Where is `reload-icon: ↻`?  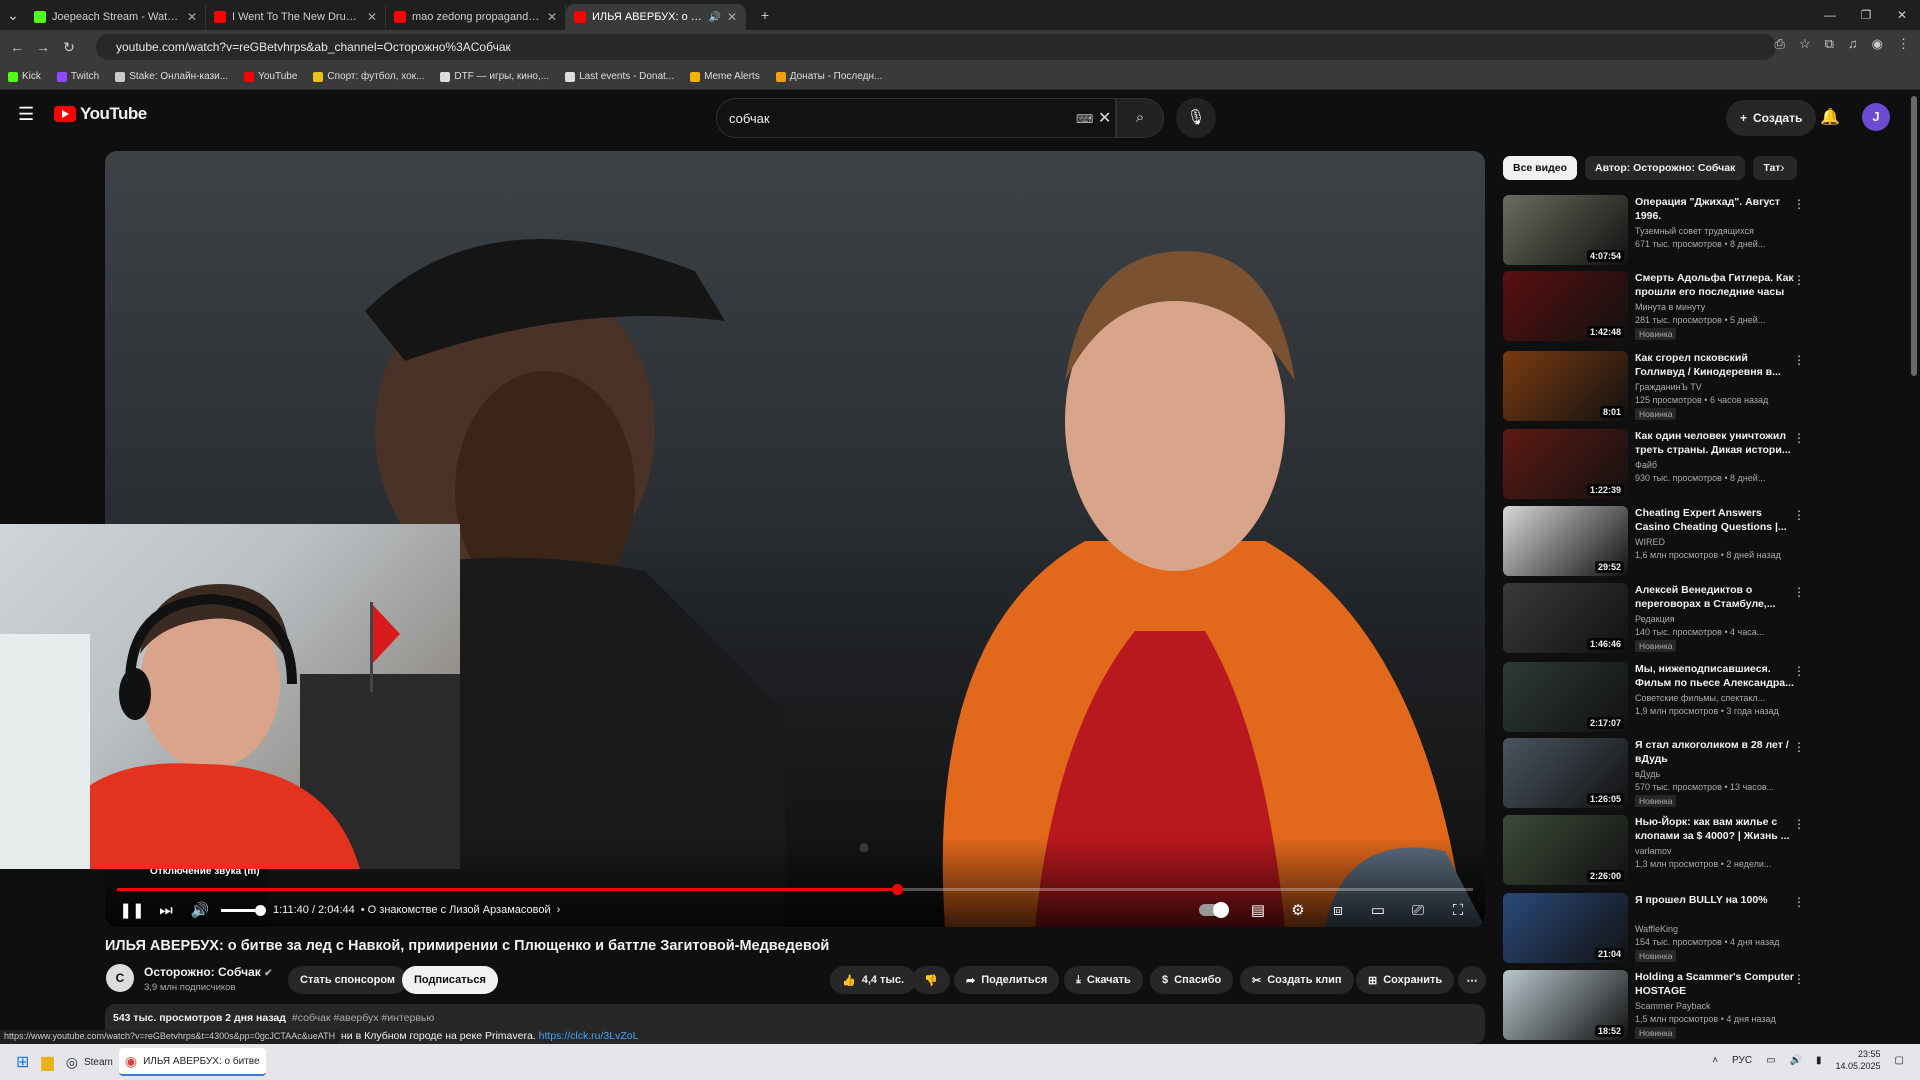
reload-icon: ↻ is located at coordinates (69, 47).